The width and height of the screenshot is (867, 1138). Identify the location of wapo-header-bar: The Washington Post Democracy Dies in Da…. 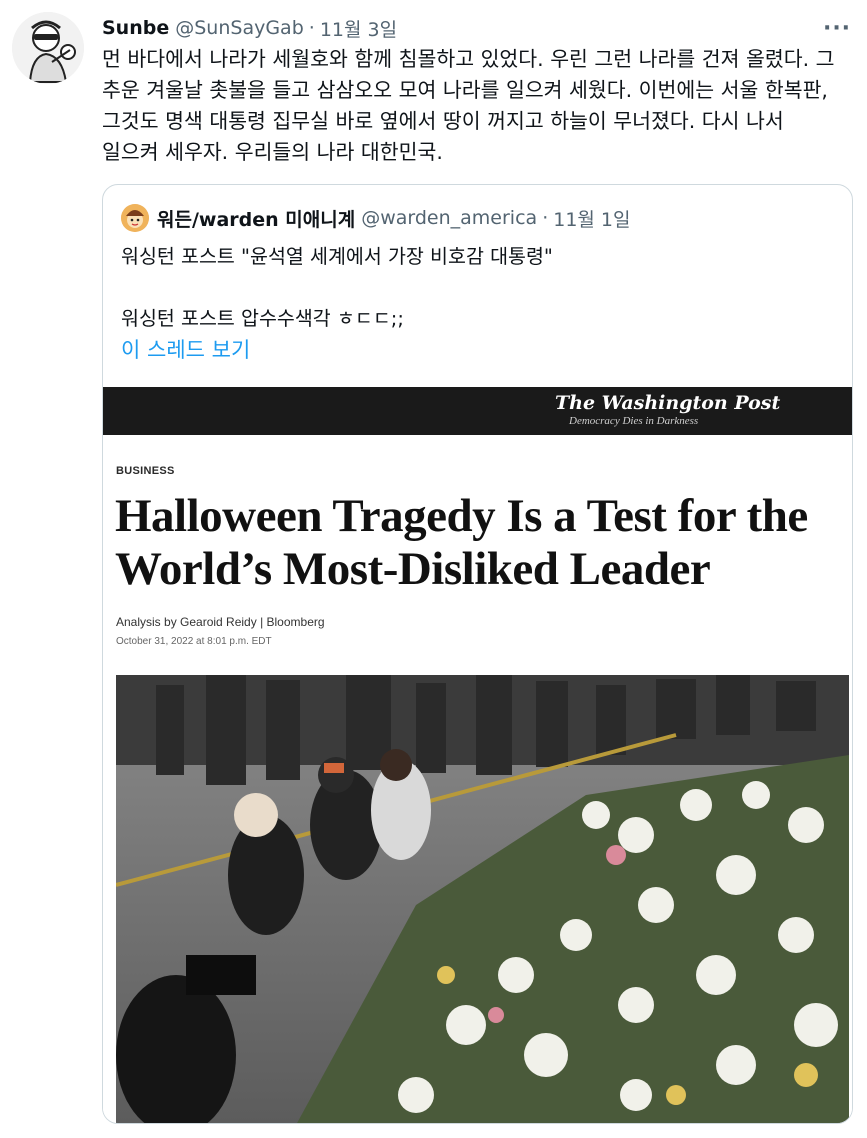
(477, 411).